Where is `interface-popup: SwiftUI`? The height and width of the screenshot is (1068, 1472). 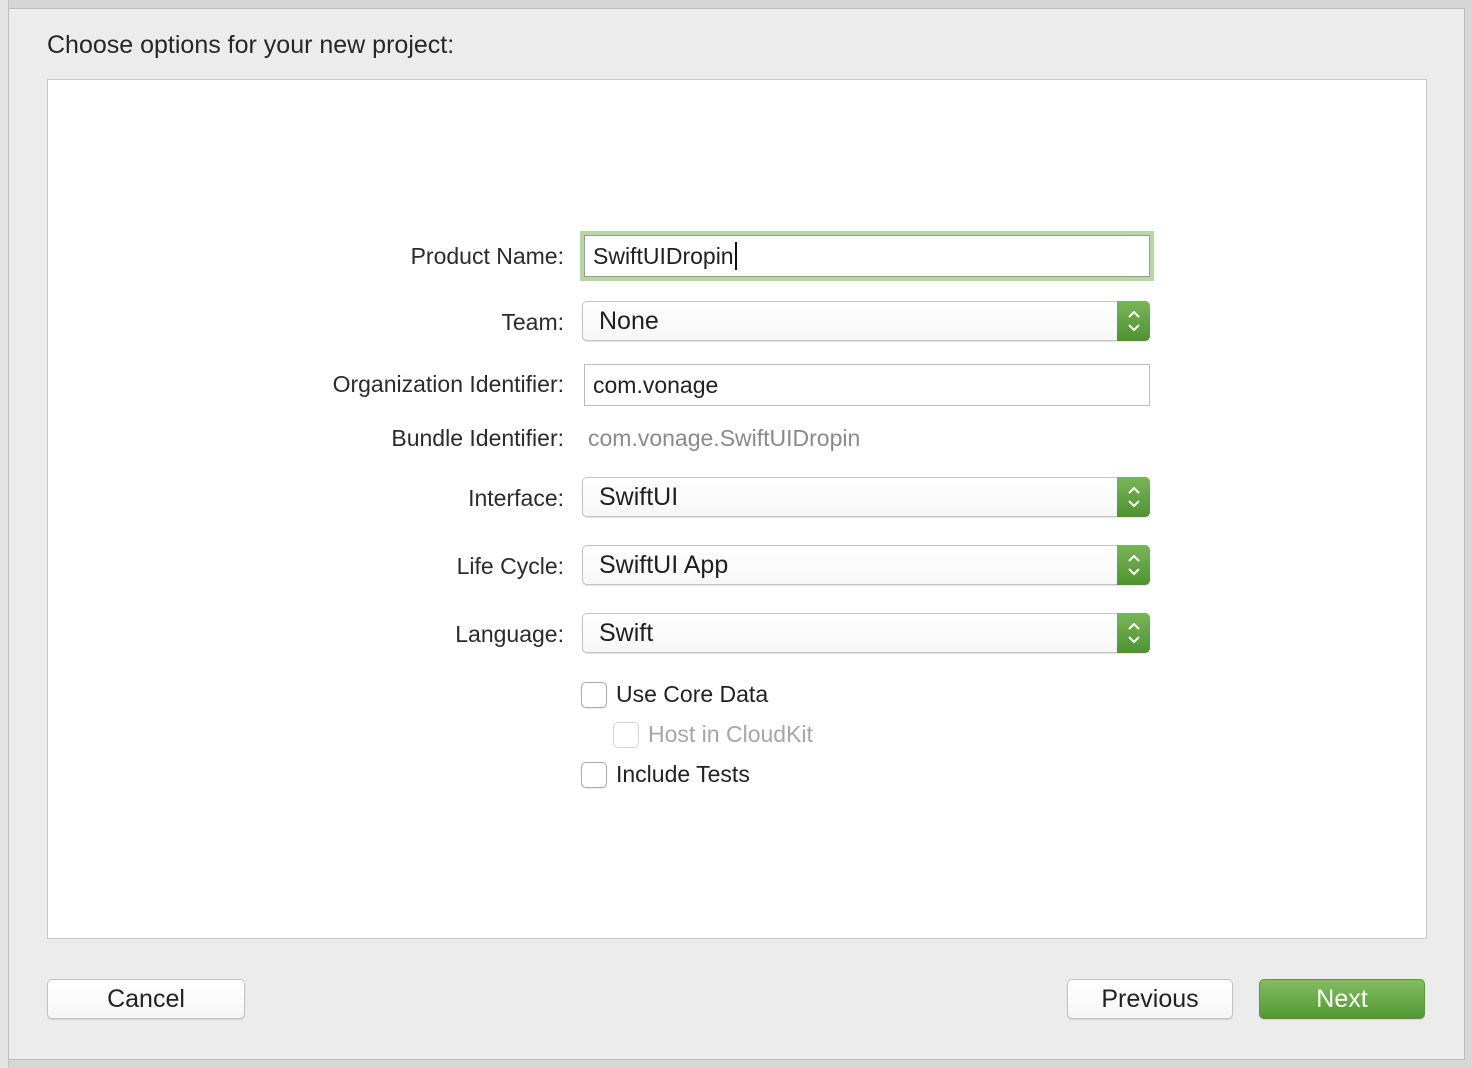 interface-popup: SwiftUI is located at coordinates (866, 497).